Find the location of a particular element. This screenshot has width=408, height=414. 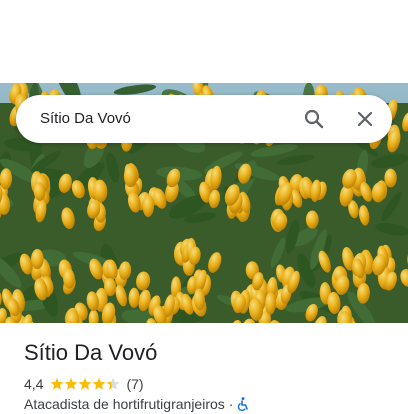

place-category-row: Atacadista de hortifrutigranjeiros· is located at coordinates (136, 404).